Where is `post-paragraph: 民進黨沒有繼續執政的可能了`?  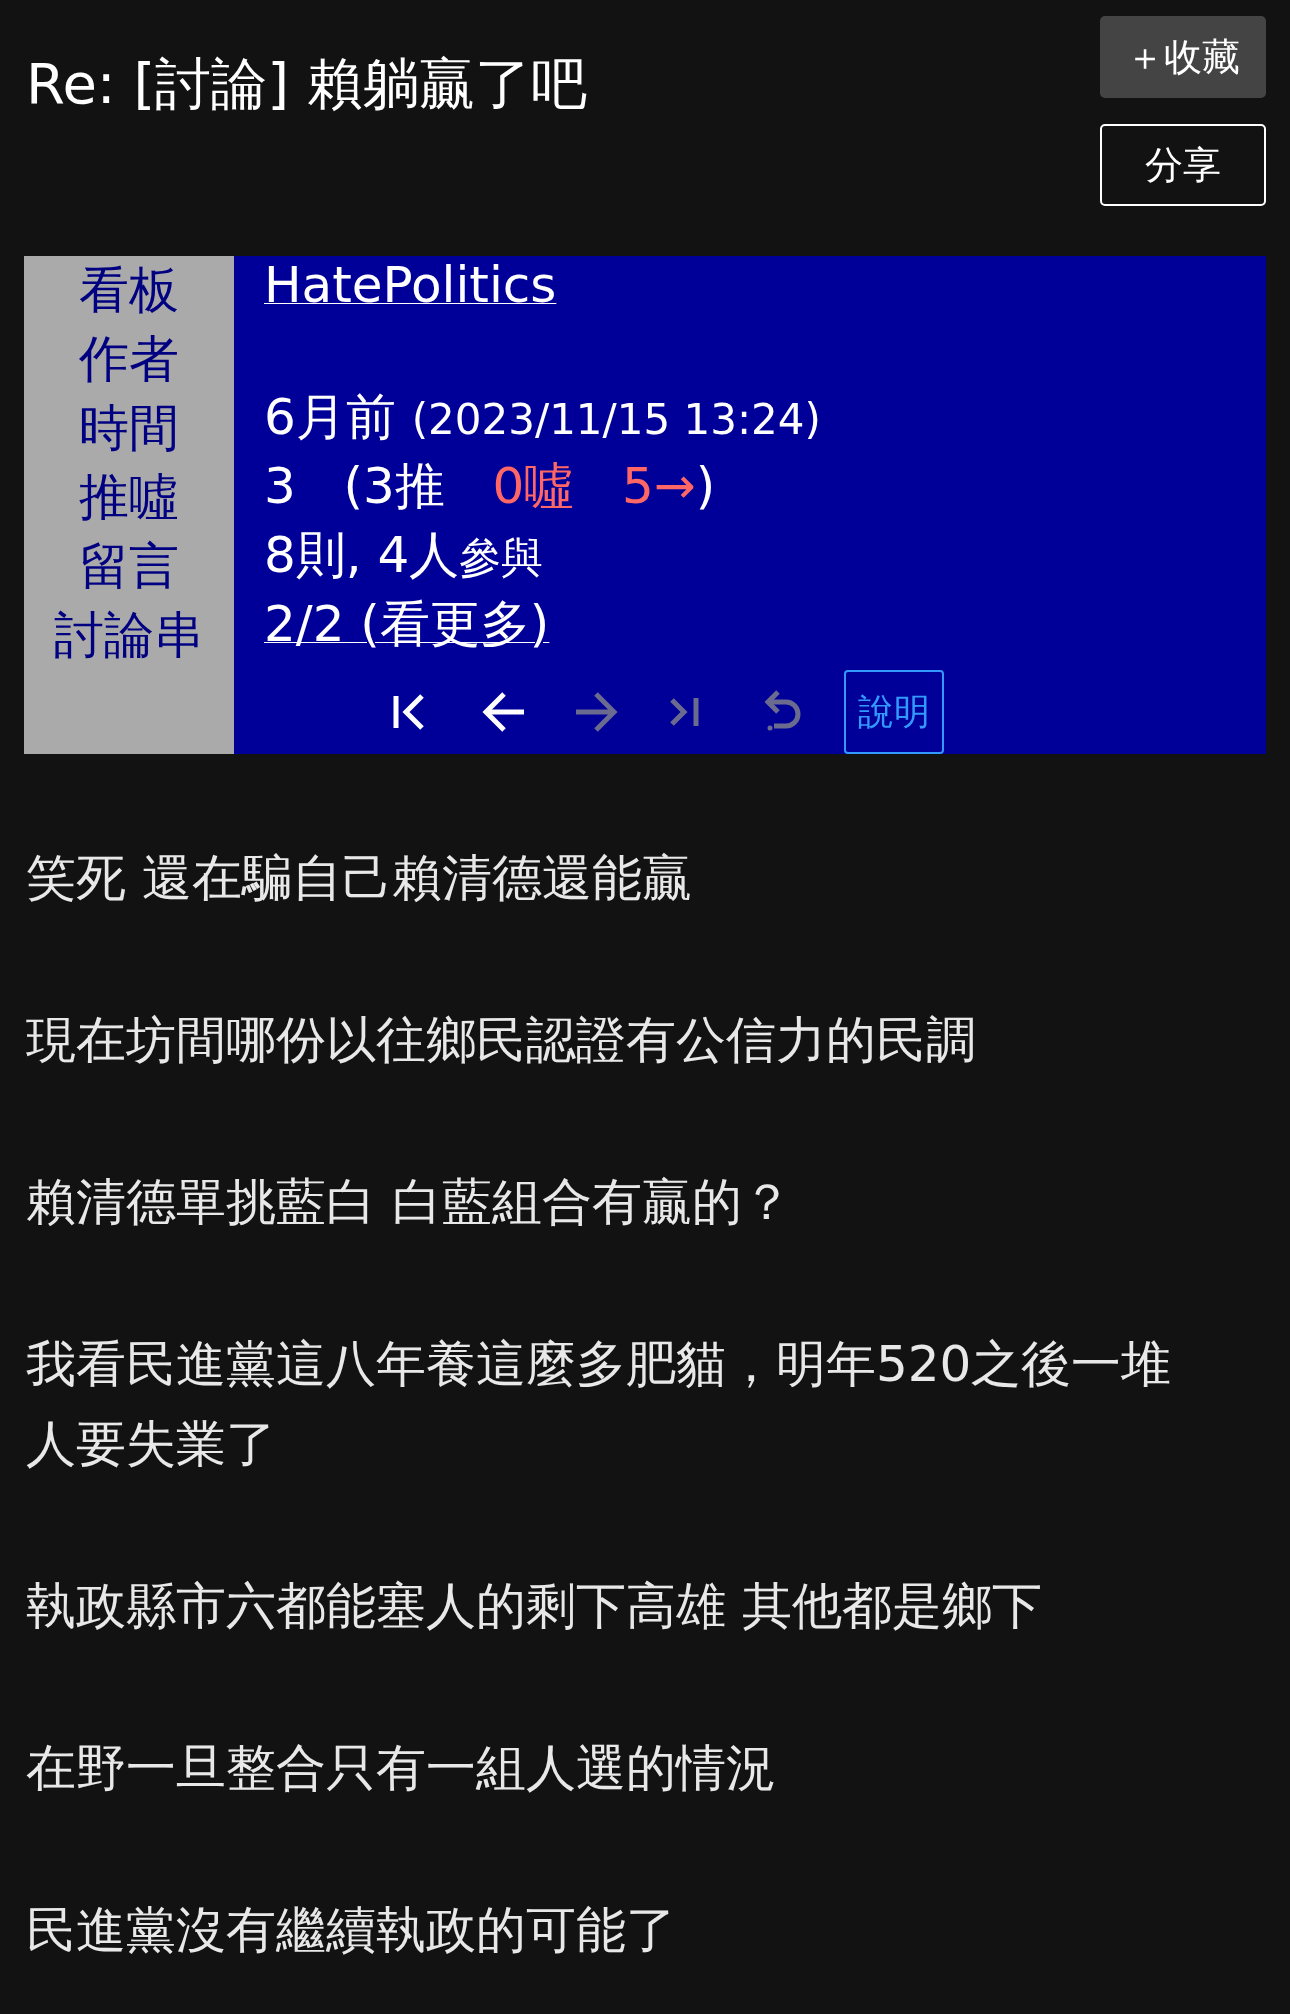
post-paragraph: 民進黨沒有繼續執政的可能了 is located at coordinates (351, 1930).